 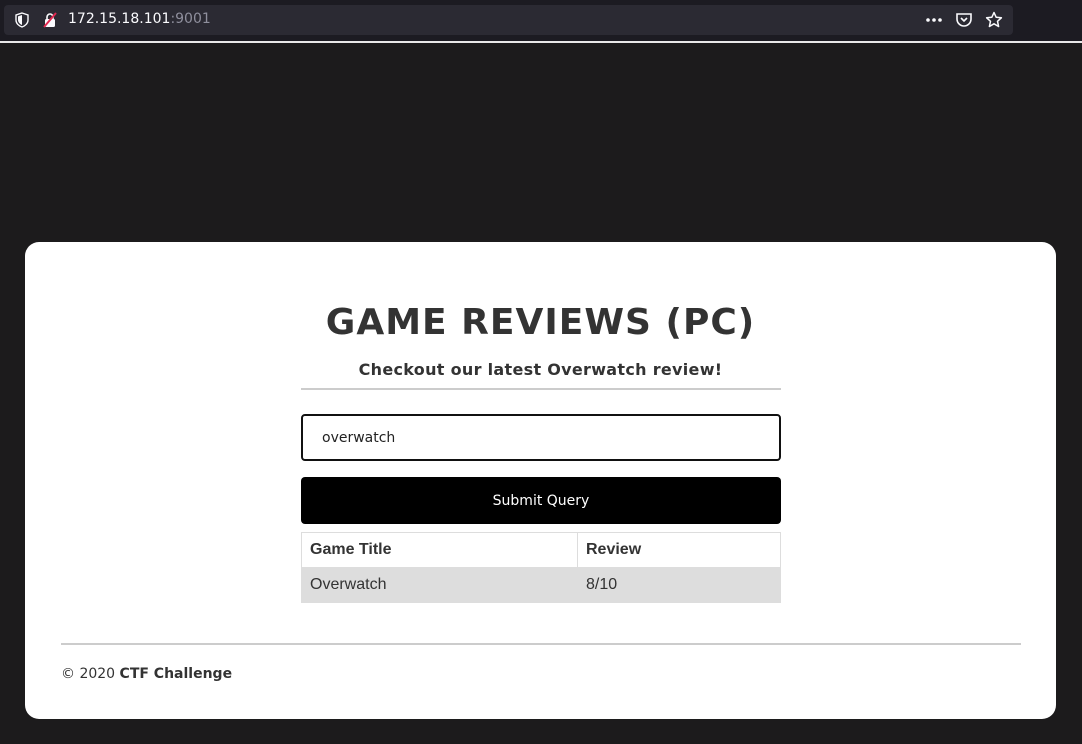 What do you see at coordinates (541, 42) in the screenshot?
I see `toolbar-divider` at bounding box center [541, 42].